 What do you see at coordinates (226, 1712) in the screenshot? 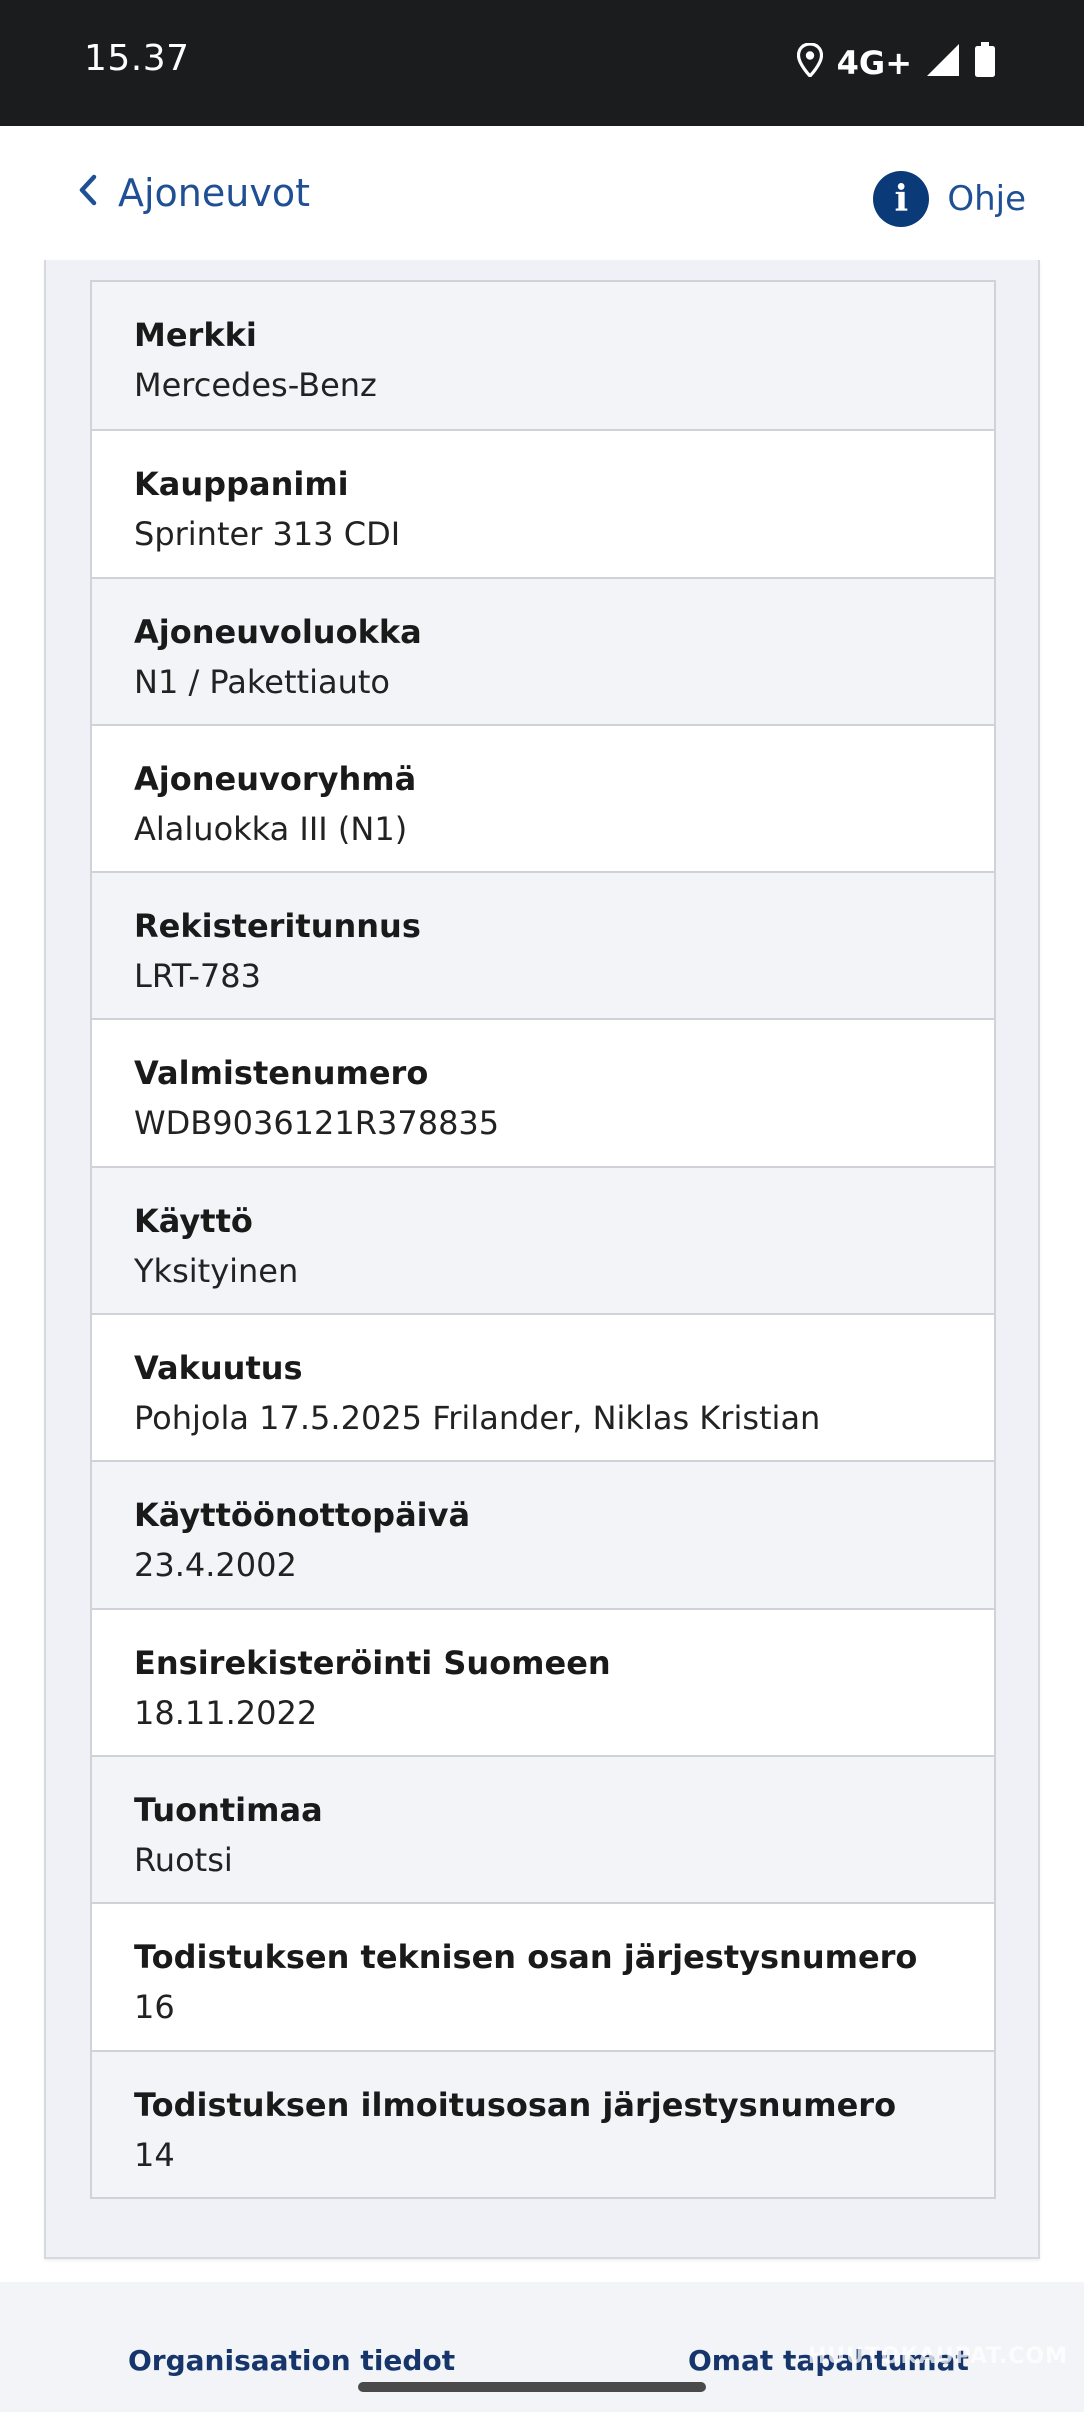
I see `detail-value: 18.11.2022` at bounding box center [226, 1712].